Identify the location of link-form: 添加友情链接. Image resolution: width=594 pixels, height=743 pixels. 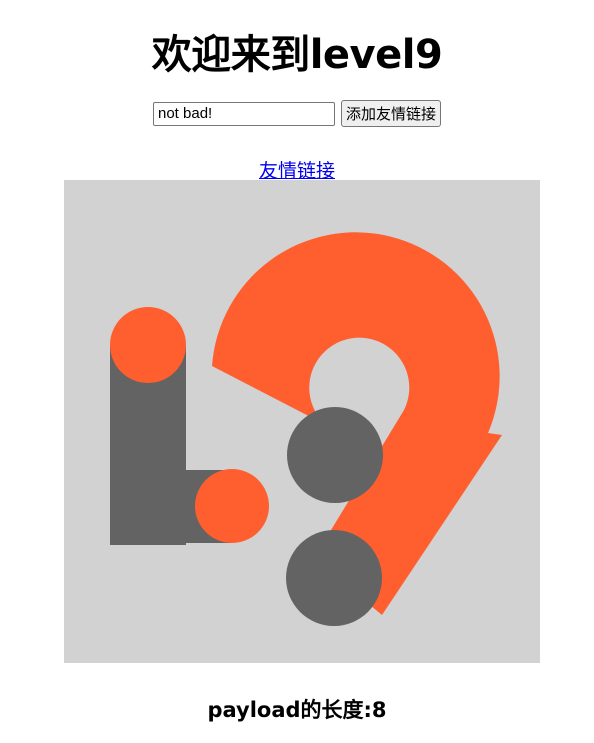
(297, 113).